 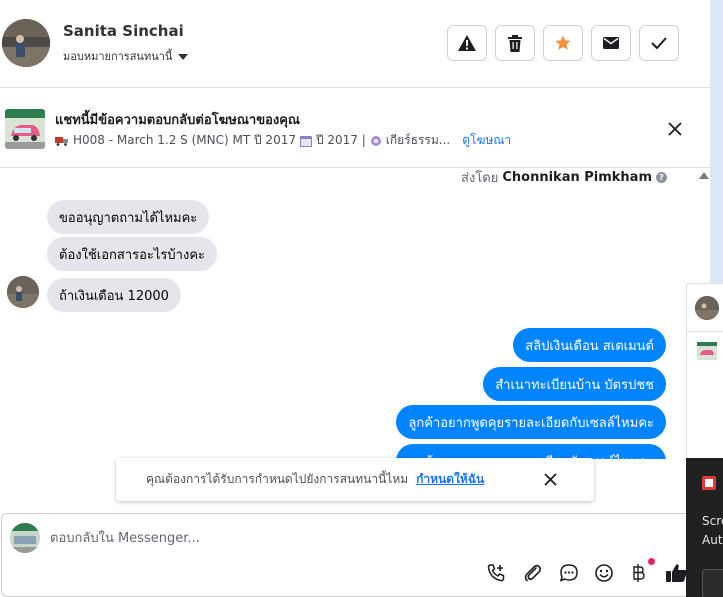 I want to click on send-like-button, so click(x=677, y=573).